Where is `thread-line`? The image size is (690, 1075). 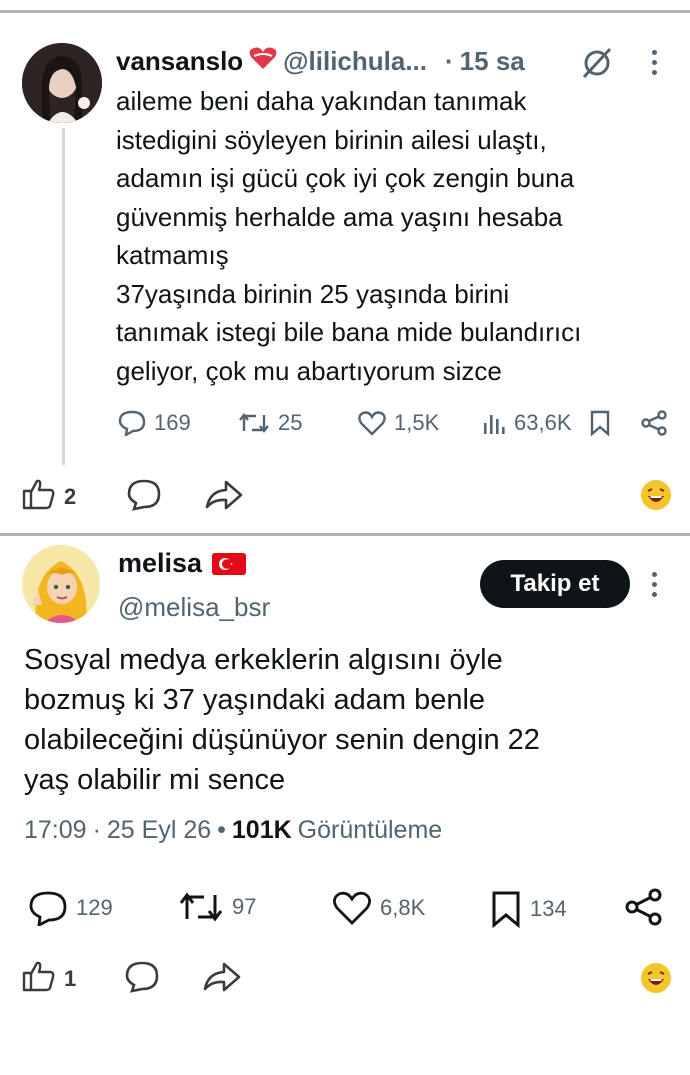
thread-line is located at coordinates (63, 296).